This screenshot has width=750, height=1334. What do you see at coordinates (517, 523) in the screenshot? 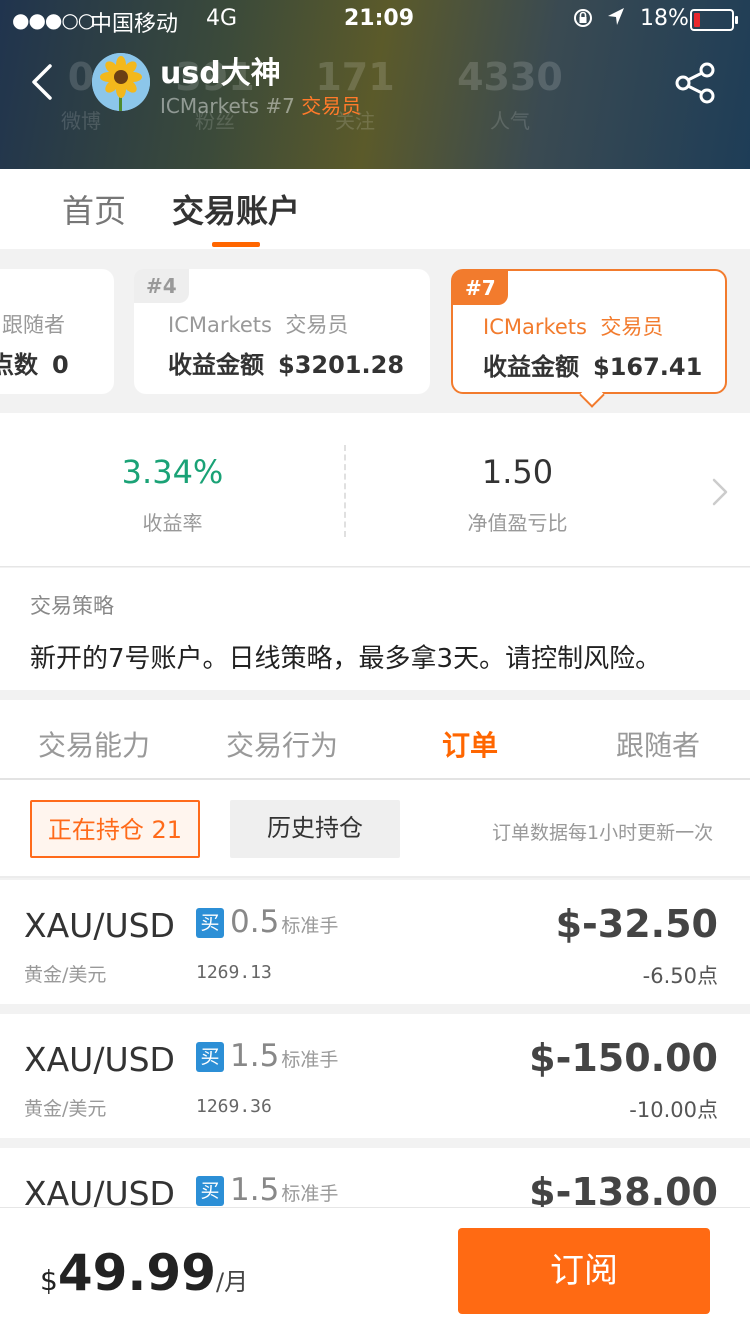
I see `metric-label: 净值盈亏比` at bounding box center [517, 523].